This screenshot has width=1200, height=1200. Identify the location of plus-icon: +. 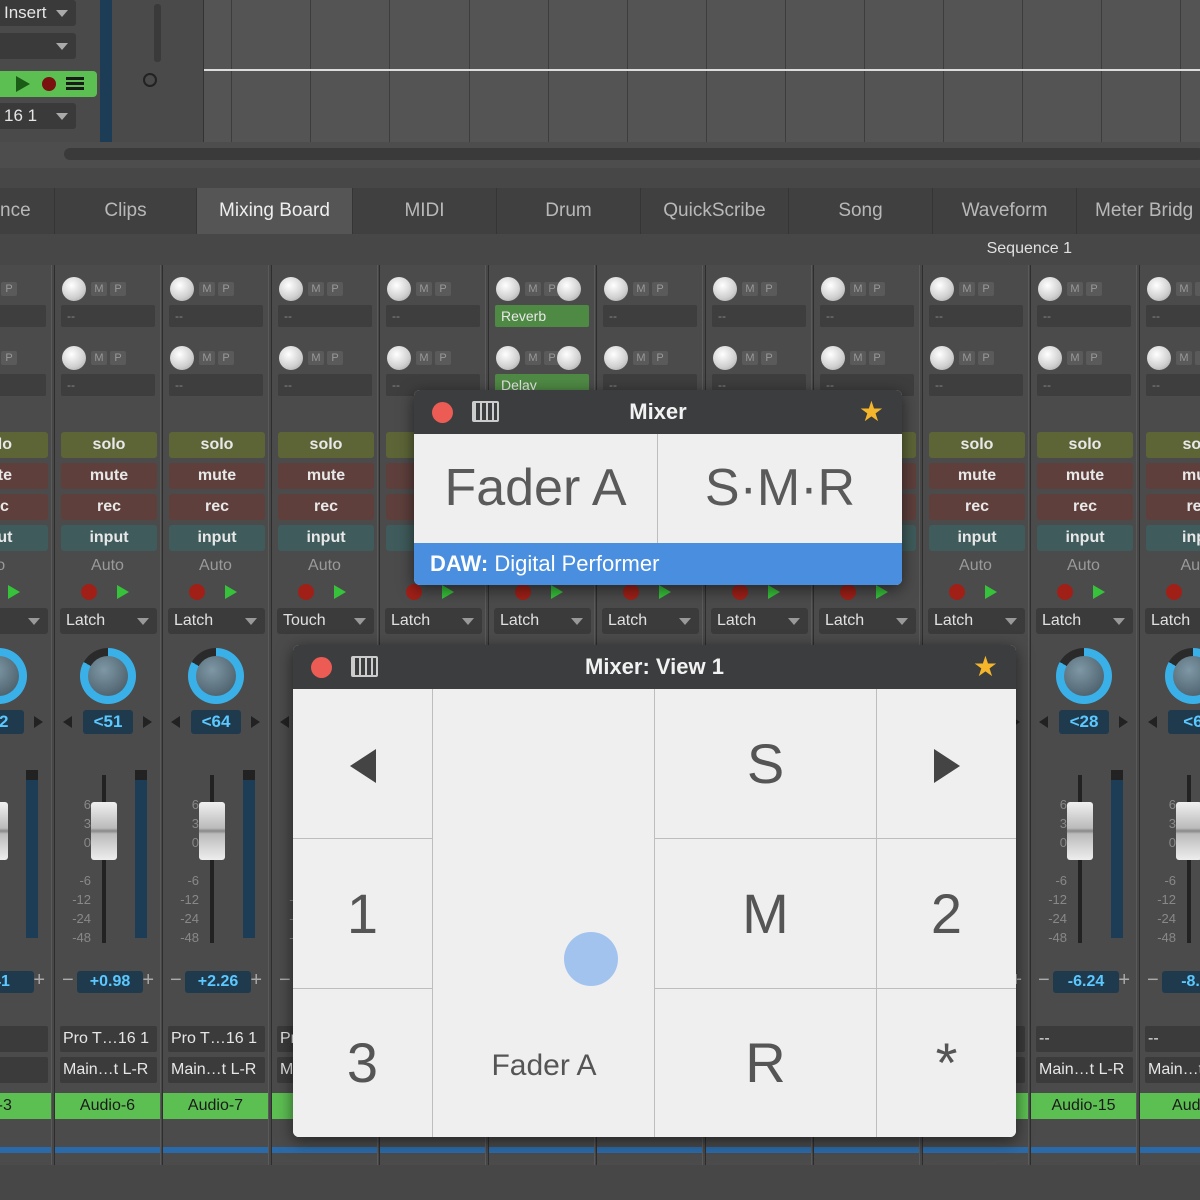
(256, 980).